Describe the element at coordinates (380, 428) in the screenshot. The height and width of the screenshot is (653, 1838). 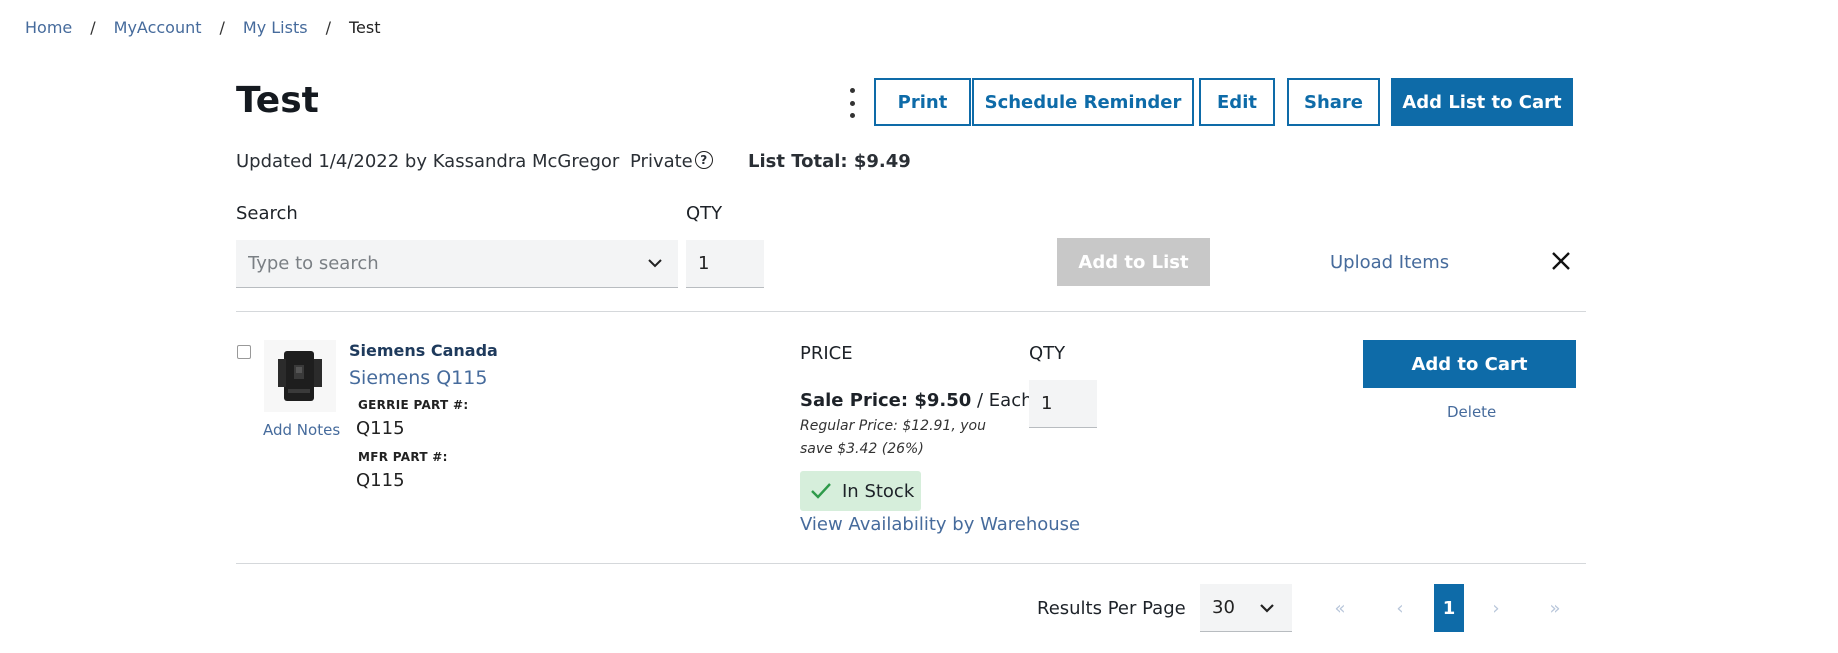
I see `gerrie-part-value: Q115` at that location.